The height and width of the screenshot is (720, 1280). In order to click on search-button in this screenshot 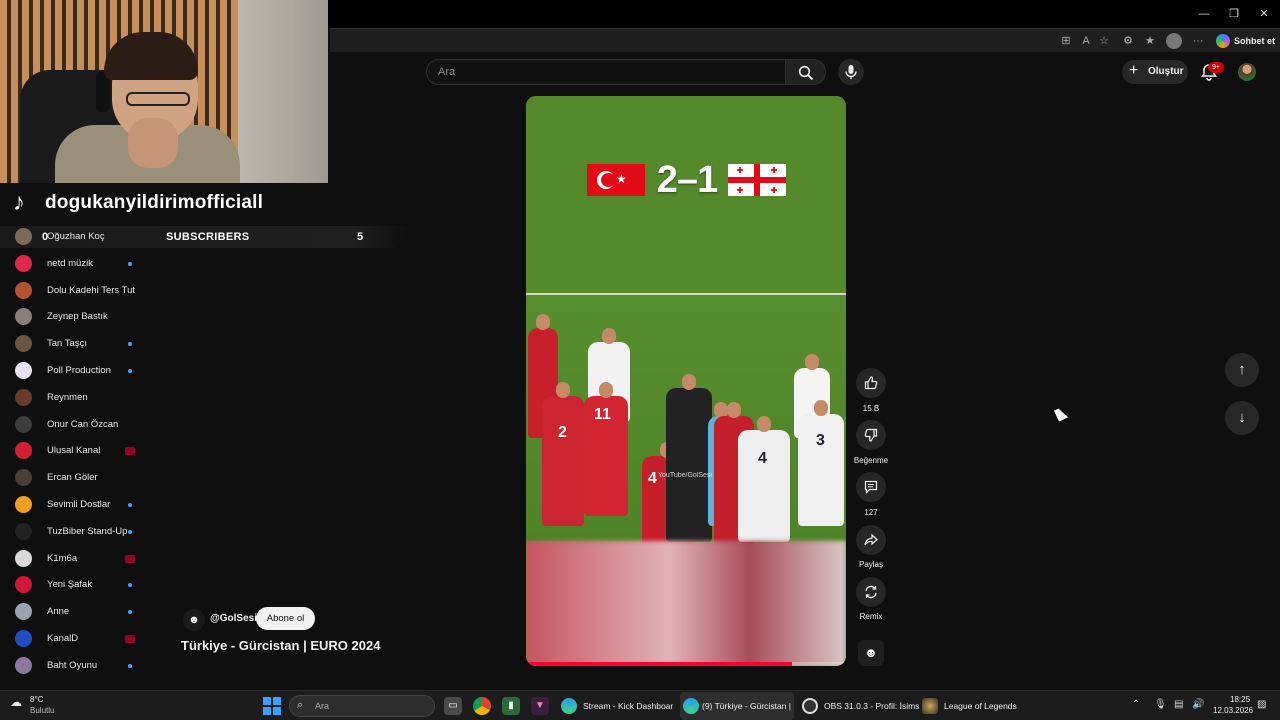, I will do `click(806, 72)`.